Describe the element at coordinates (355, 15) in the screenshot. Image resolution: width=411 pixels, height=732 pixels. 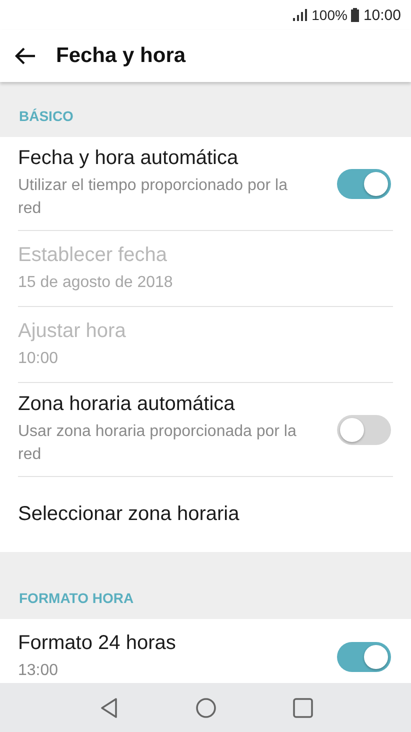
I see `battery-icon` at that location.